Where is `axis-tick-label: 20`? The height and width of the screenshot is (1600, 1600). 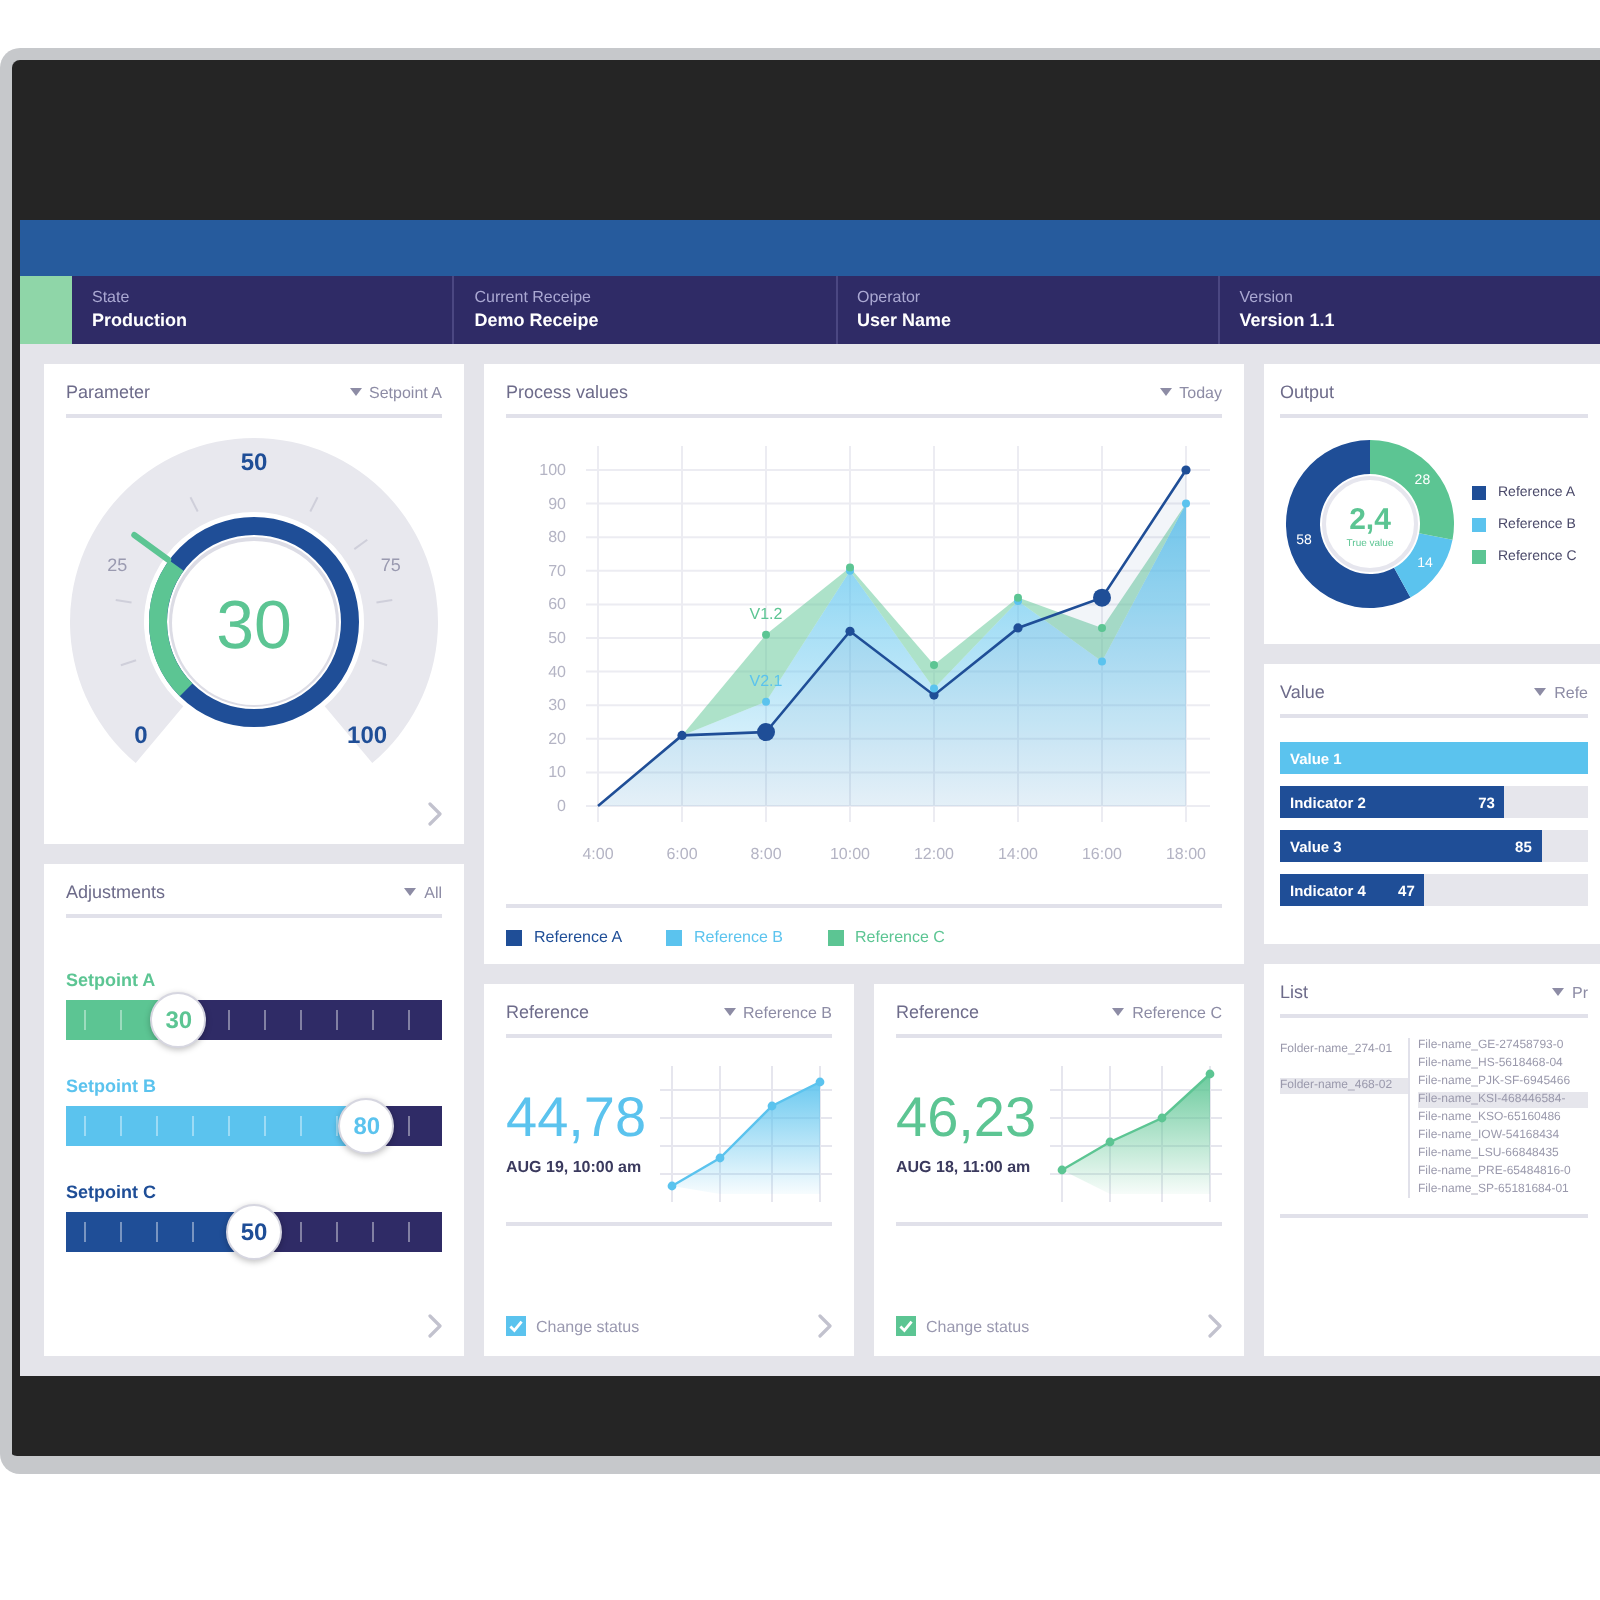
axis-tick-label: 20 is located at coordinates (557, 738).